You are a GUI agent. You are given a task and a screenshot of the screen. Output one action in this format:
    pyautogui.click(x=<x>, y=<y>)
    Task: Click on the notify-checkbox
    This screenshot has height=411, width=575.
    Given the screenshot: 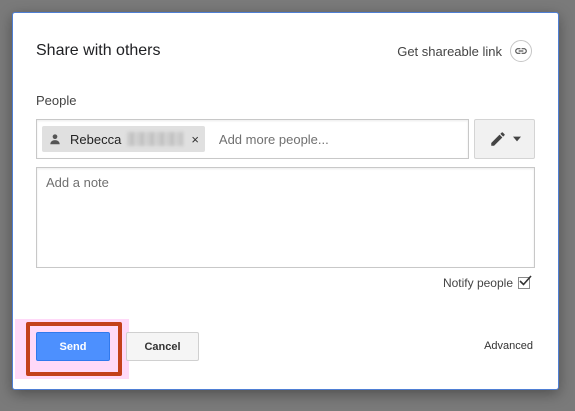 What is the action you would take?
    pyautogui.click(x=525, y=282)
    